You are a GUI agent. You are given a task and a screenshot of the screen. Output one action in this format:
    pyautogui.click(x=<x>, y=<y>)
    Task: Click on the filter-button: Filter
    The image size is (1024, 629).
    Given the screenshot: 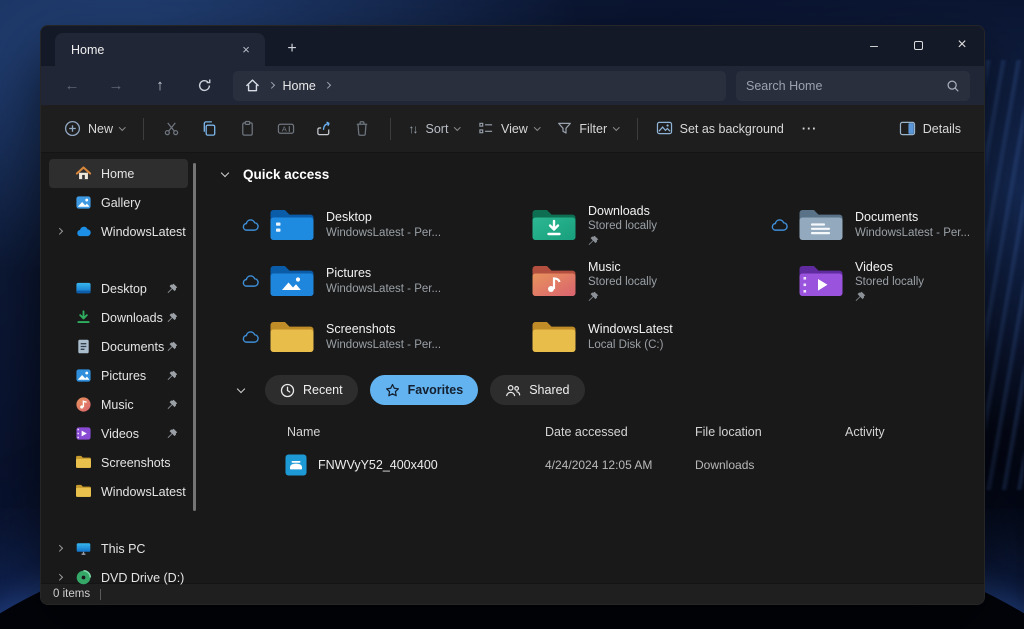 What is the action you would take?
    pyautogui.click(x=587, y=129)
    